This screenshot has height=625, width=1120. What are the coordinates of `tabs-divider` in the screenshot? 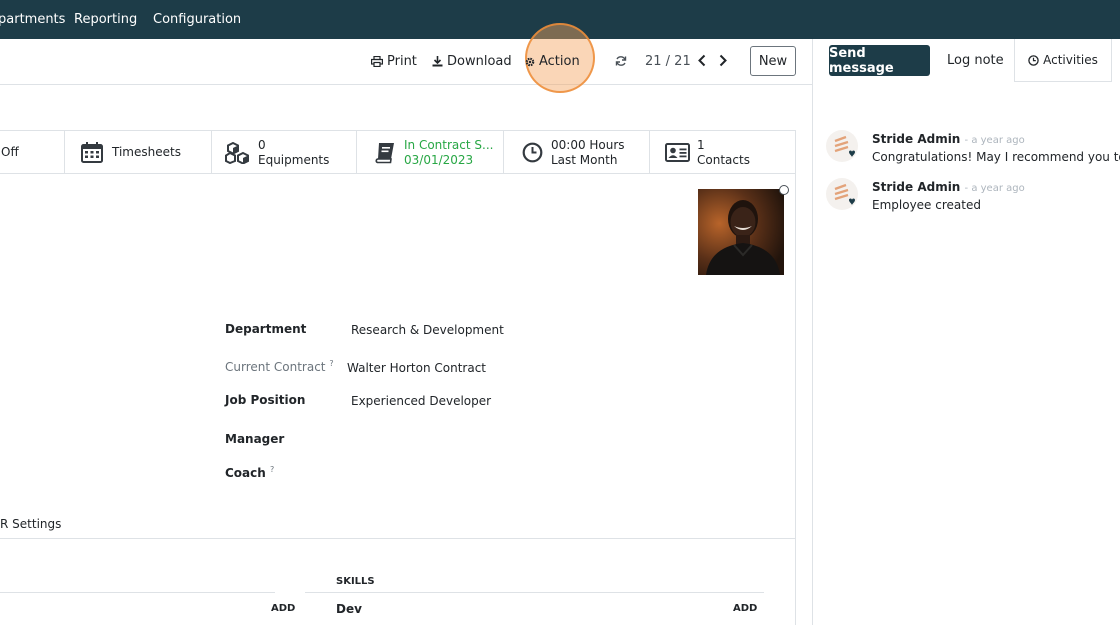 It's located at (398, 538).